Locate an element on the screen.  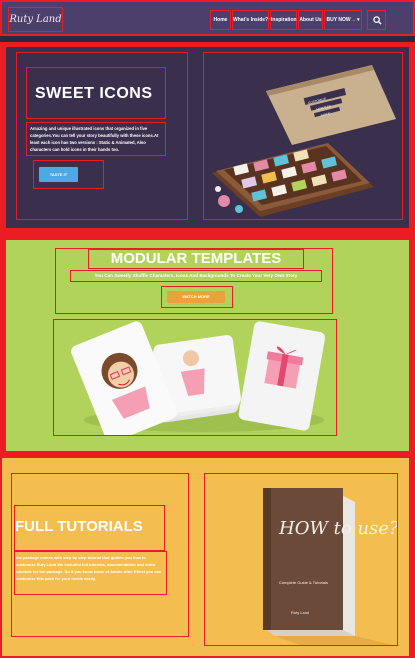
book-title: HOW to use? is located at coordinates (337, 528).